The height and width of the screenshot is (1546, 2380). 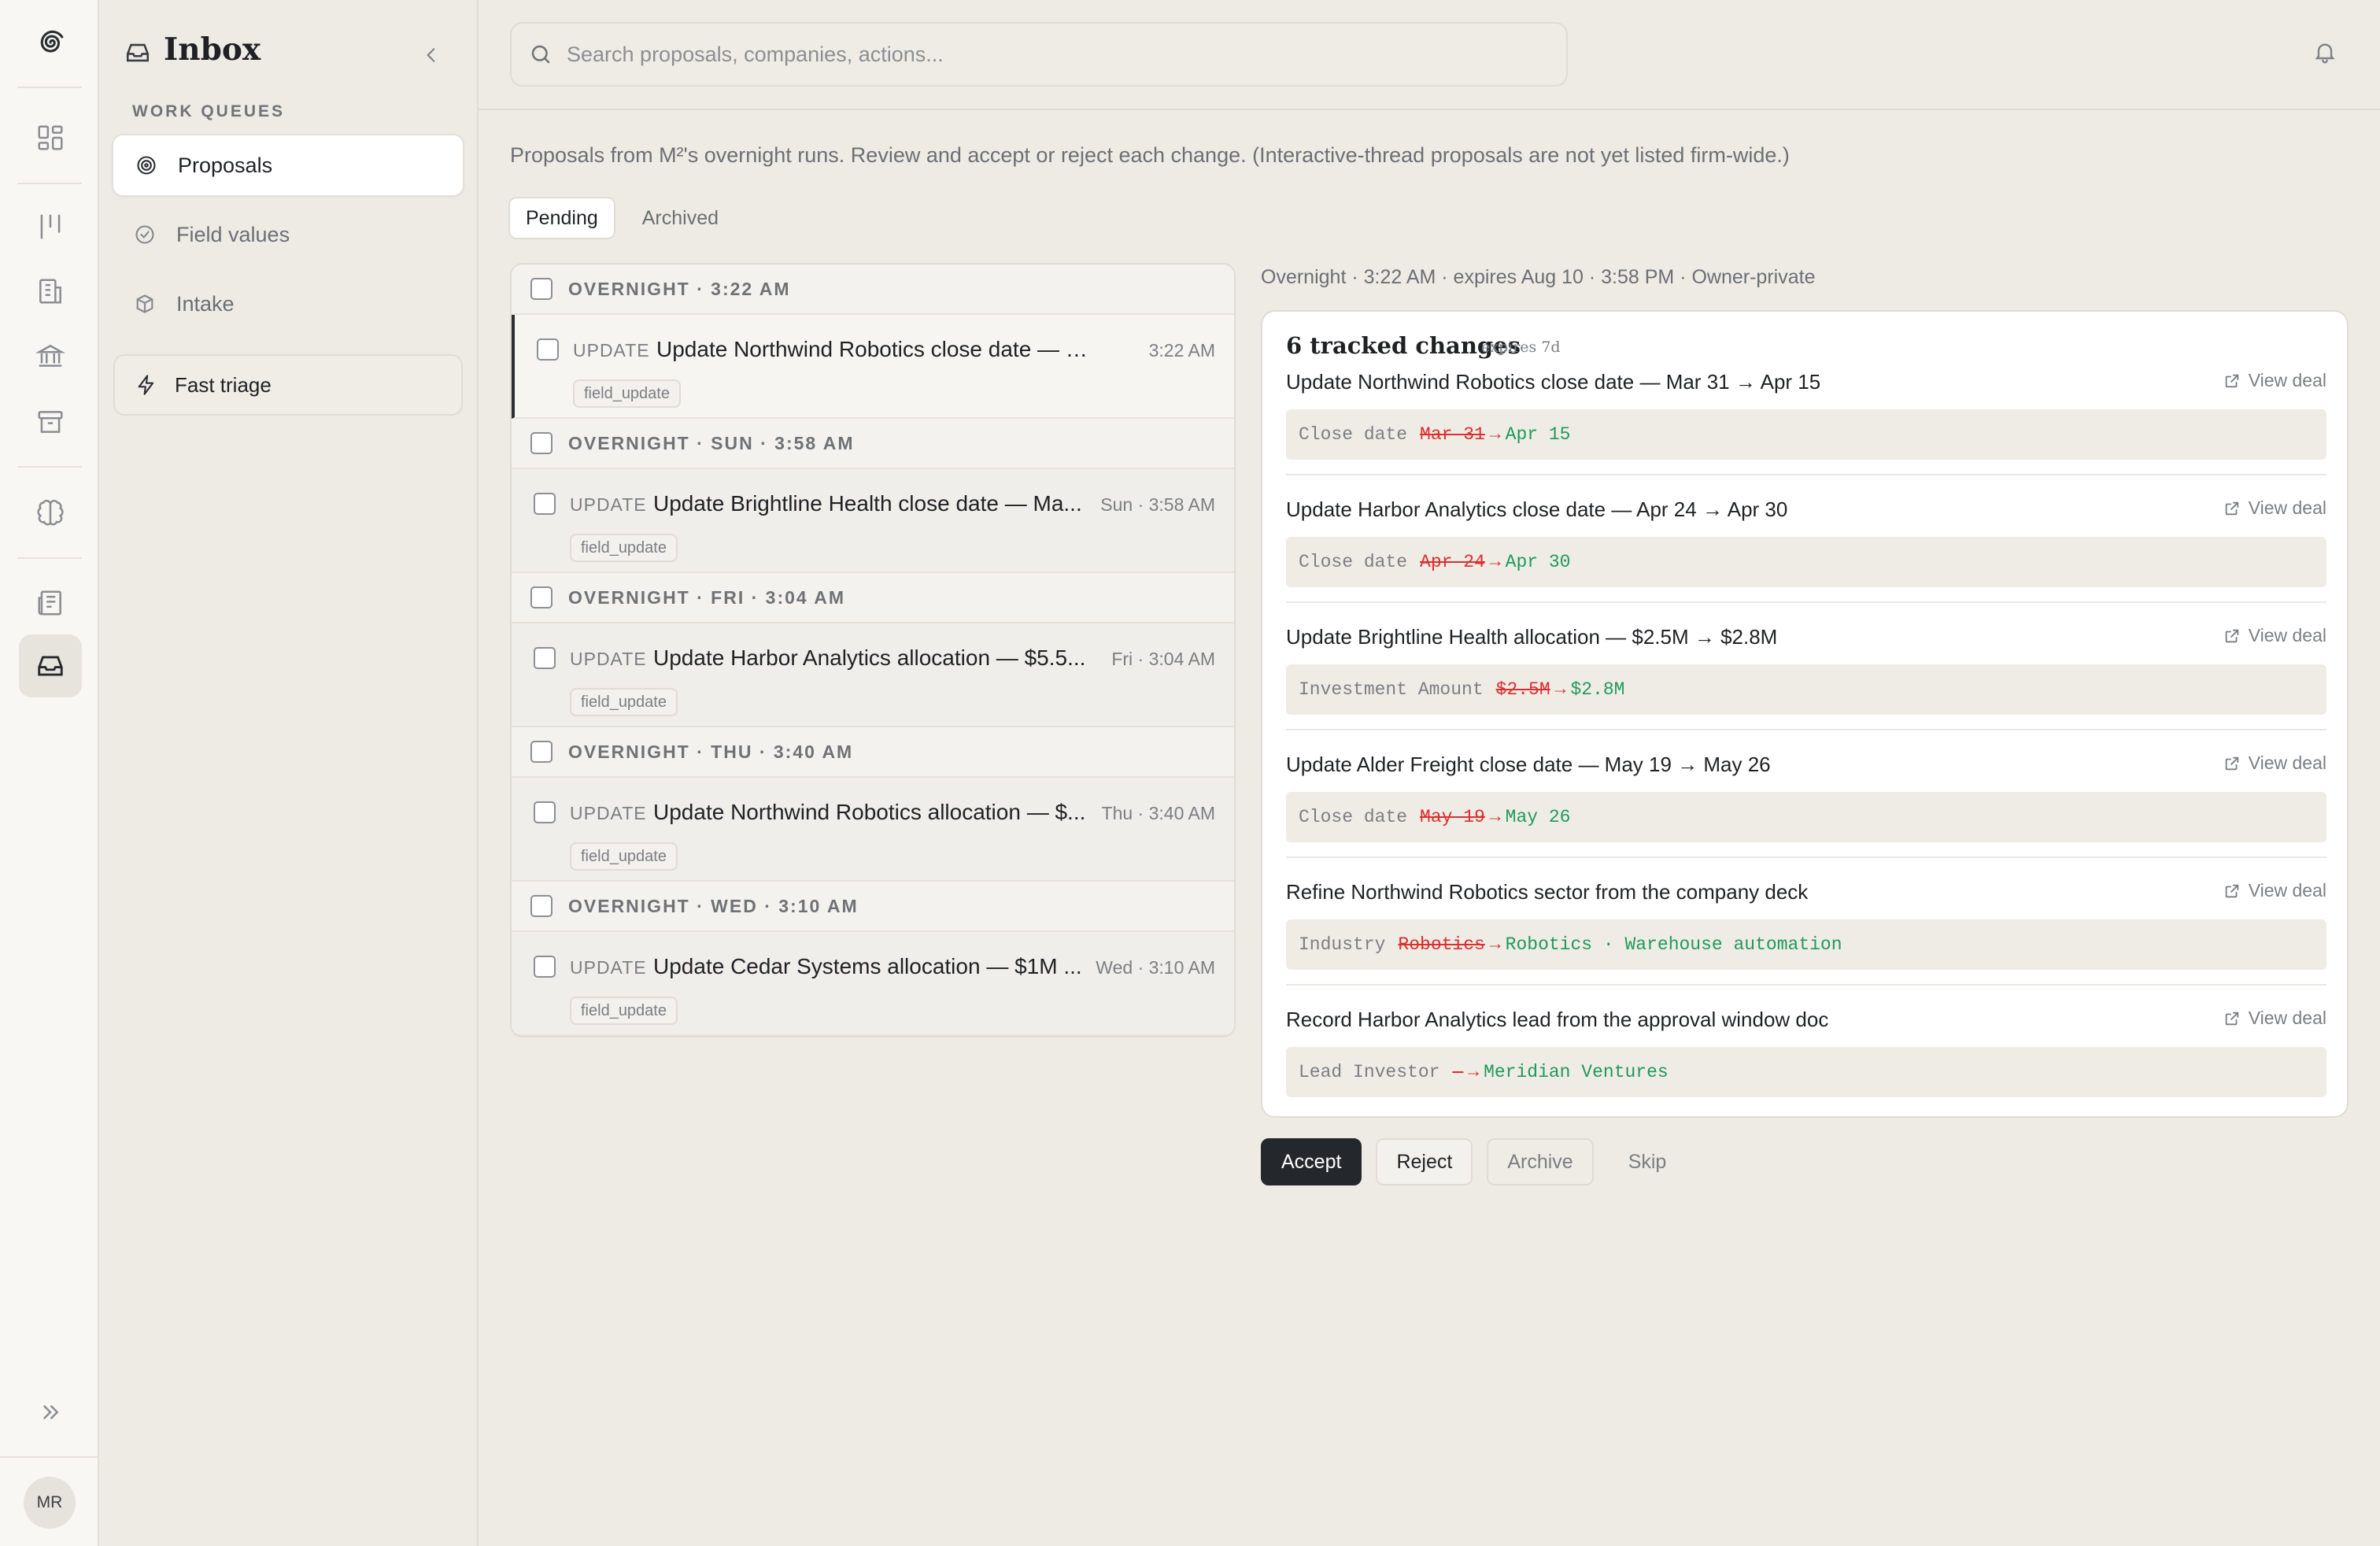 I want to click on group-header-label: OVERNIGHT · THU · 3:40 AM, so click(x=711, y=752).